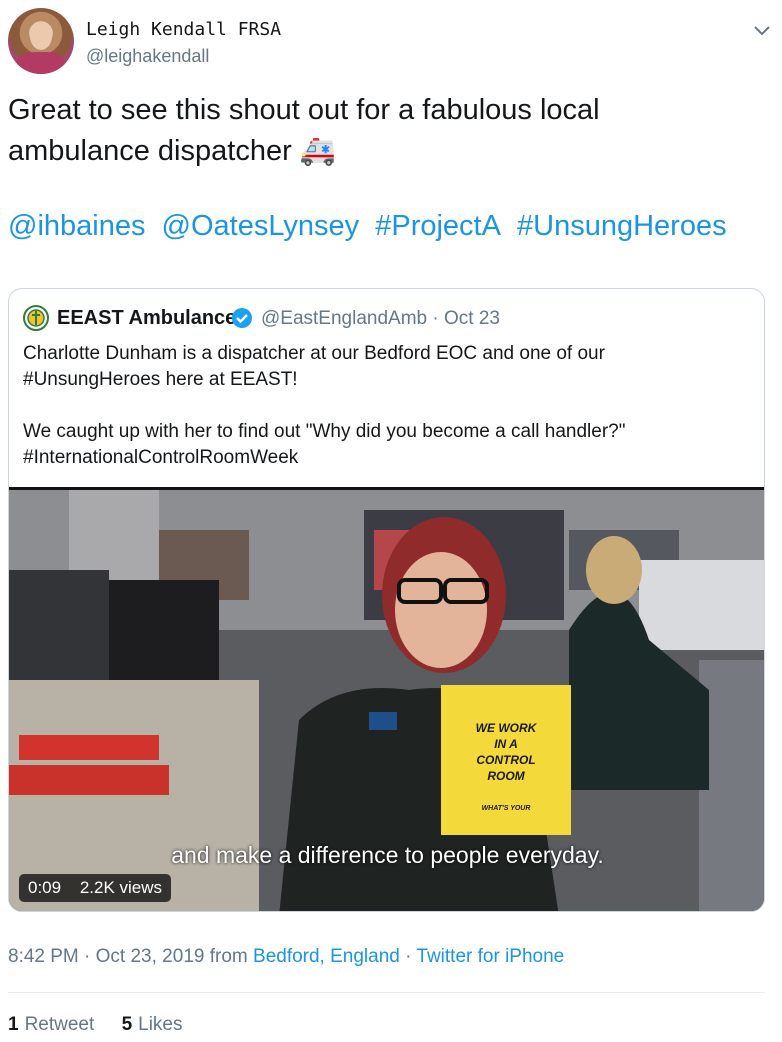 The height and width of the screenshot is (1042, 782). I want to click on video-sign-line-4: ROOM, so click(506, 776).